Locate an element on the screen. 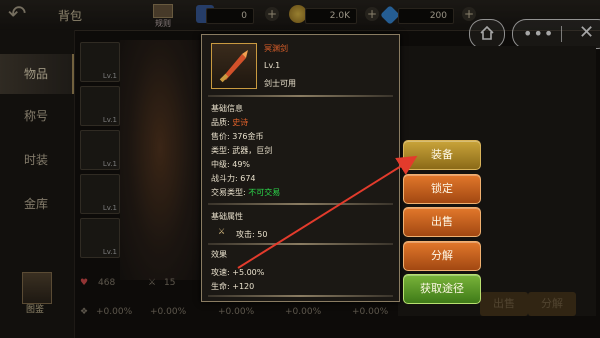 The height and width of the screenshot is (338, 600). lock-button: 锁定 is located at coordinates (442, 189).